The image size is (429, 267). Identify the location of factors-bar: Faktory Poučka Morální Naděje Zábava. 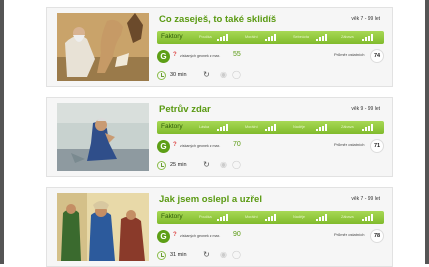
(270, 217).